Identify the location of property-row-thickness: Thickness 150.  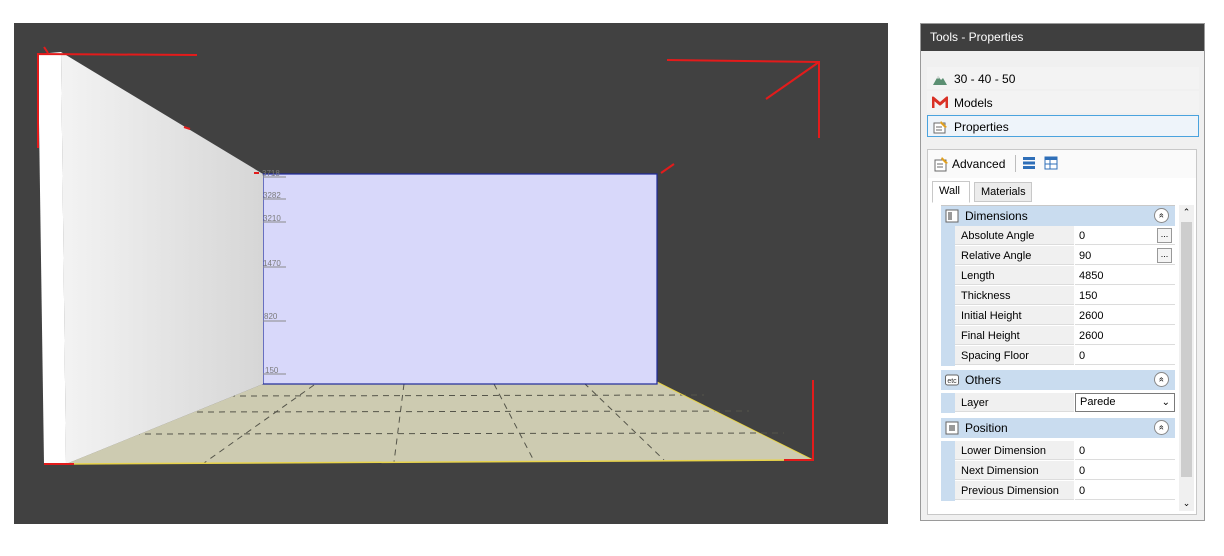
(1058, 296).